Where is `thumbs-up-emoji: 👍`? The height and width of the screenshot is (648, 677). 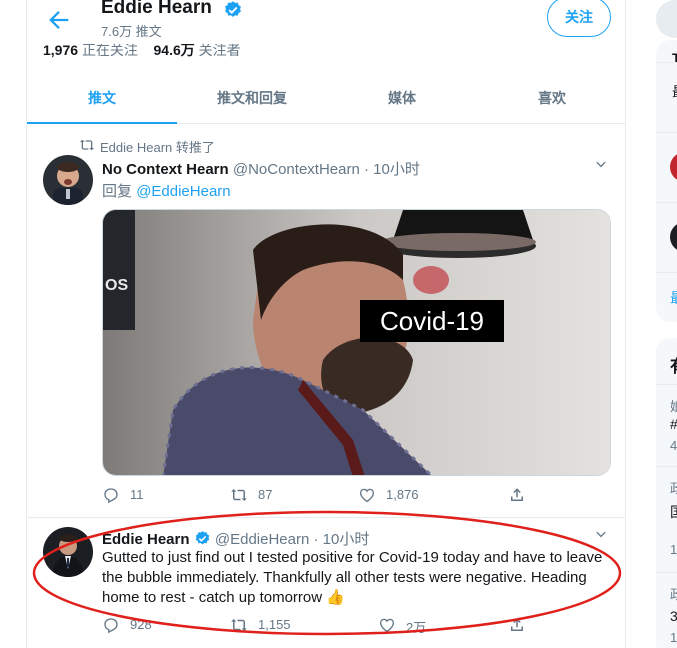
thumbs-up-emoji: 👍 is located at coordinates (335, 597).